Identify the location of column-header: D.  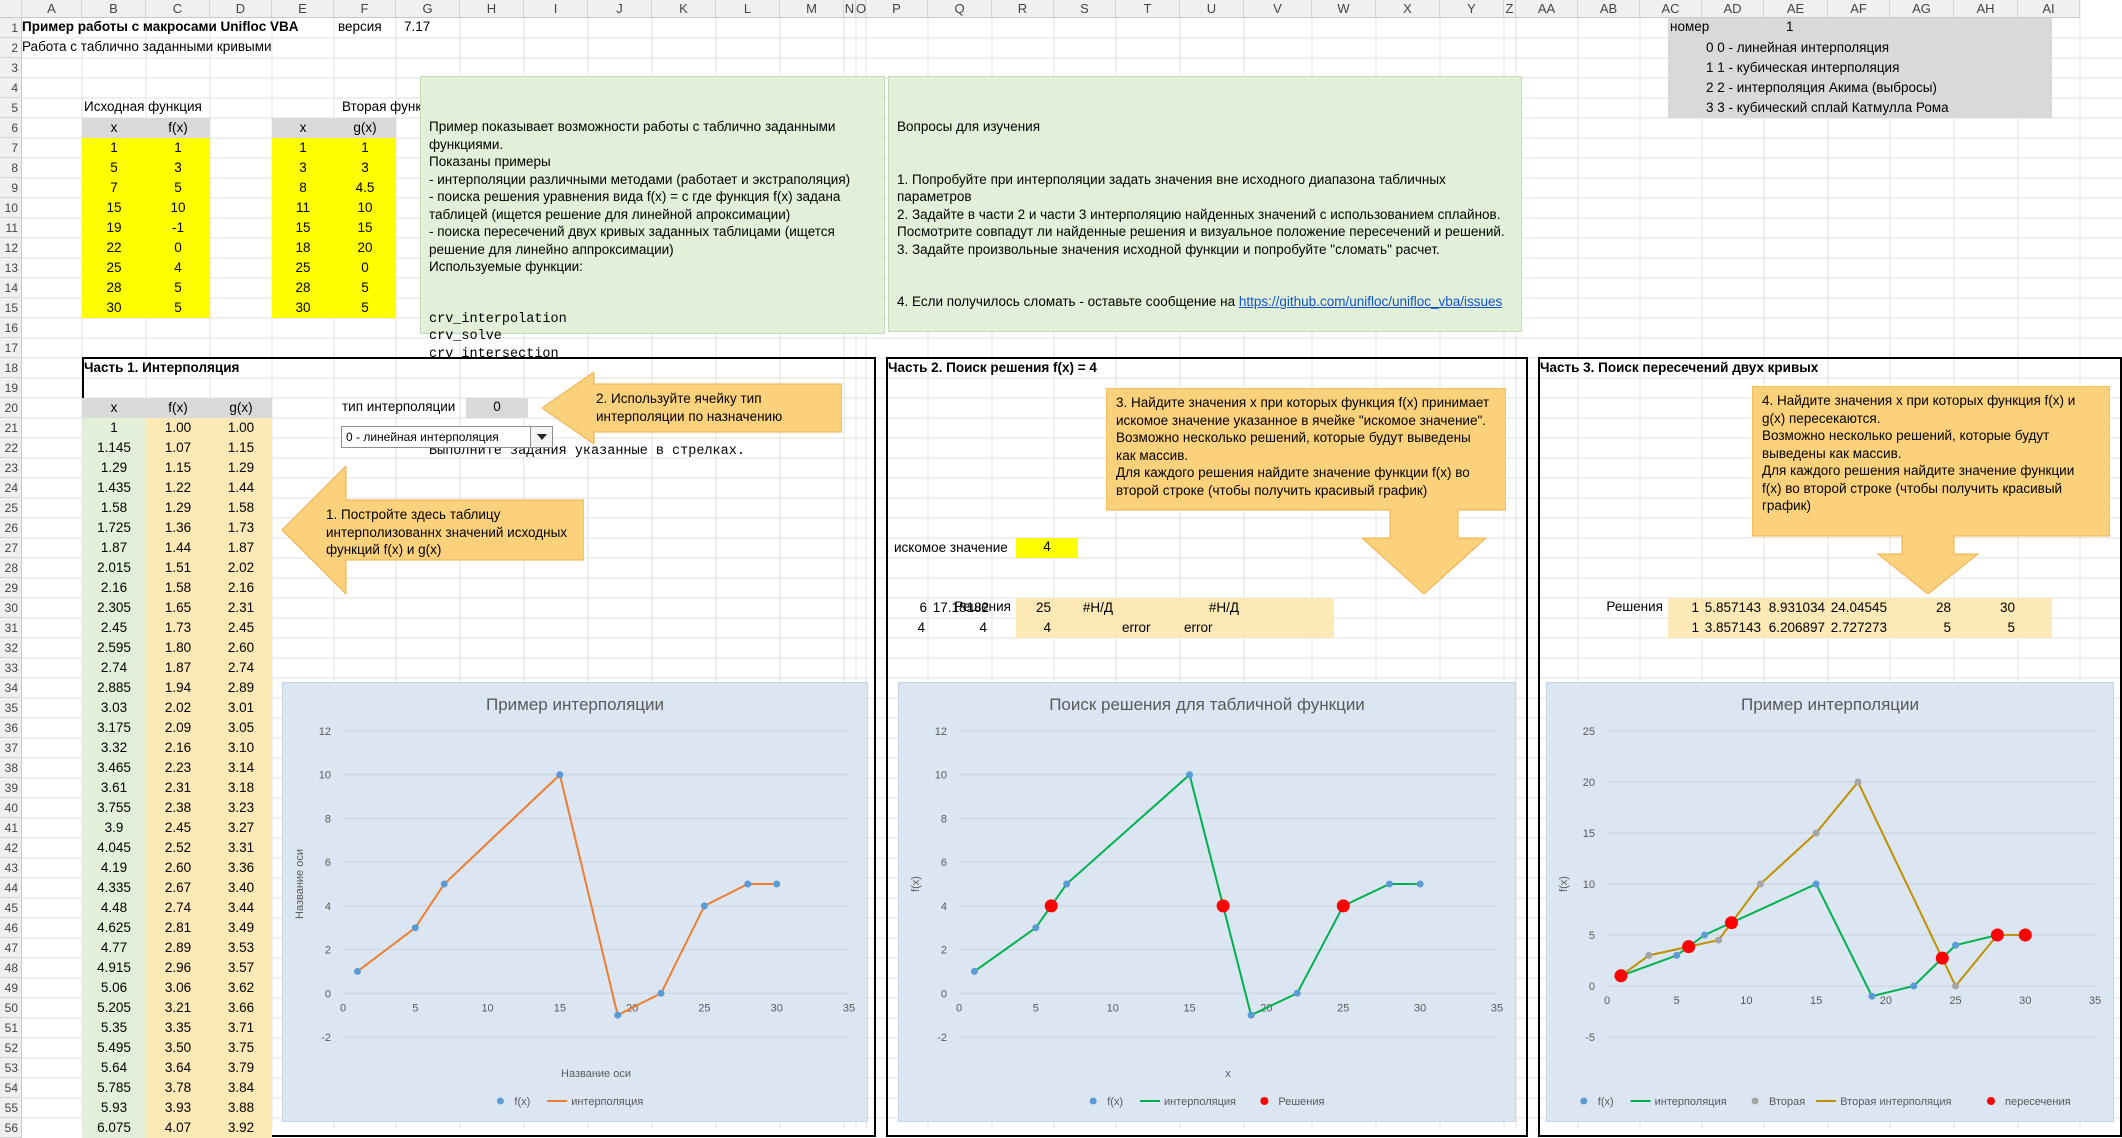
(241, 9).